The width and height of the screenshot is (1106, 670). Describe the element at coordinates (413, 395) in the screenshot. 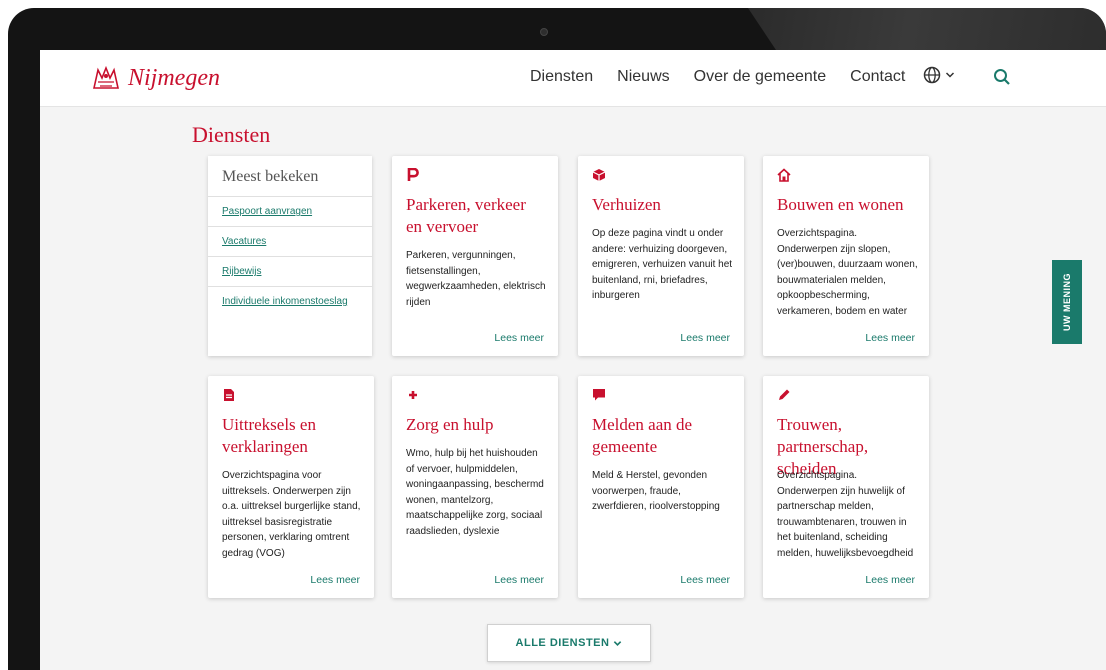

I see `plus-icon` at that location.